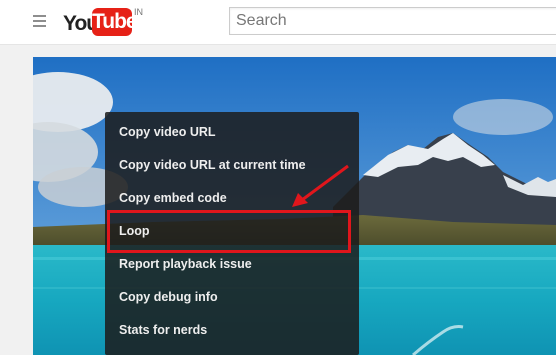 This screenshot has width=556, height=355. Describe the element at coordinates (115, 22) in the screenshot. I see `logo-tube-text: Tube` at that location.